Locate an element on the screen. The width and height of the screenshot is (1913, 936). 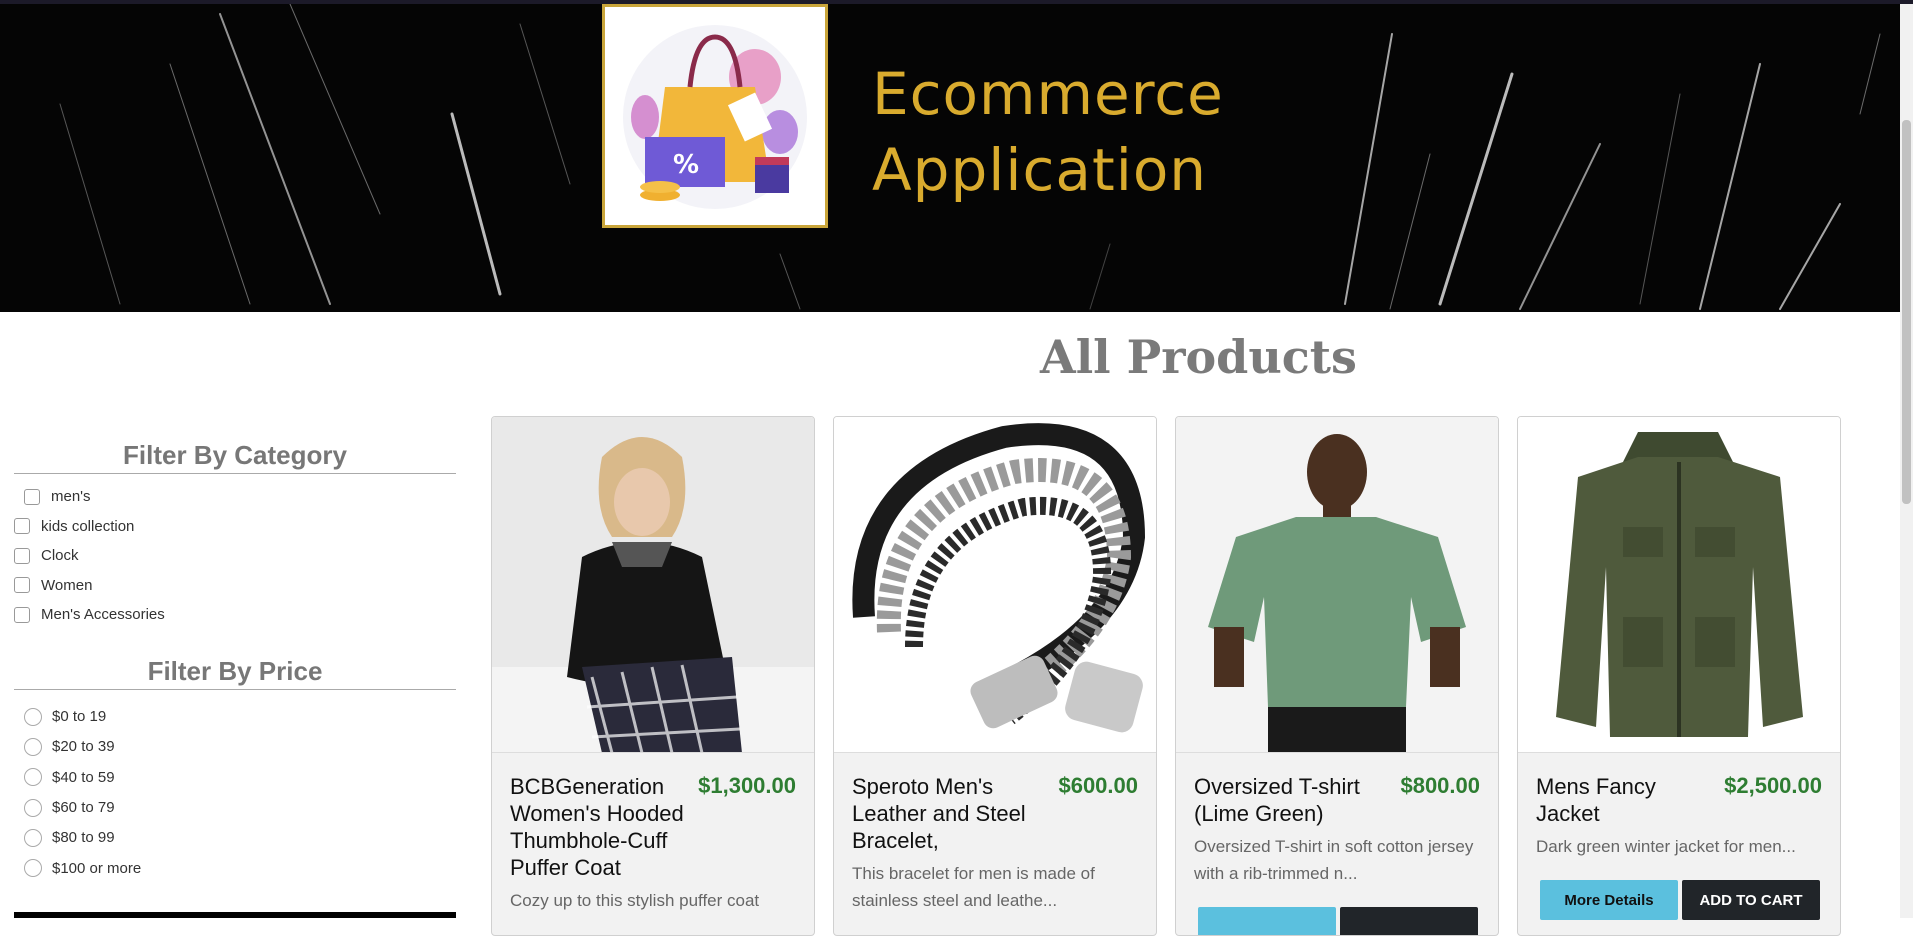
brand-name: Ecommerce Application is located at coordinates (1048, 132).